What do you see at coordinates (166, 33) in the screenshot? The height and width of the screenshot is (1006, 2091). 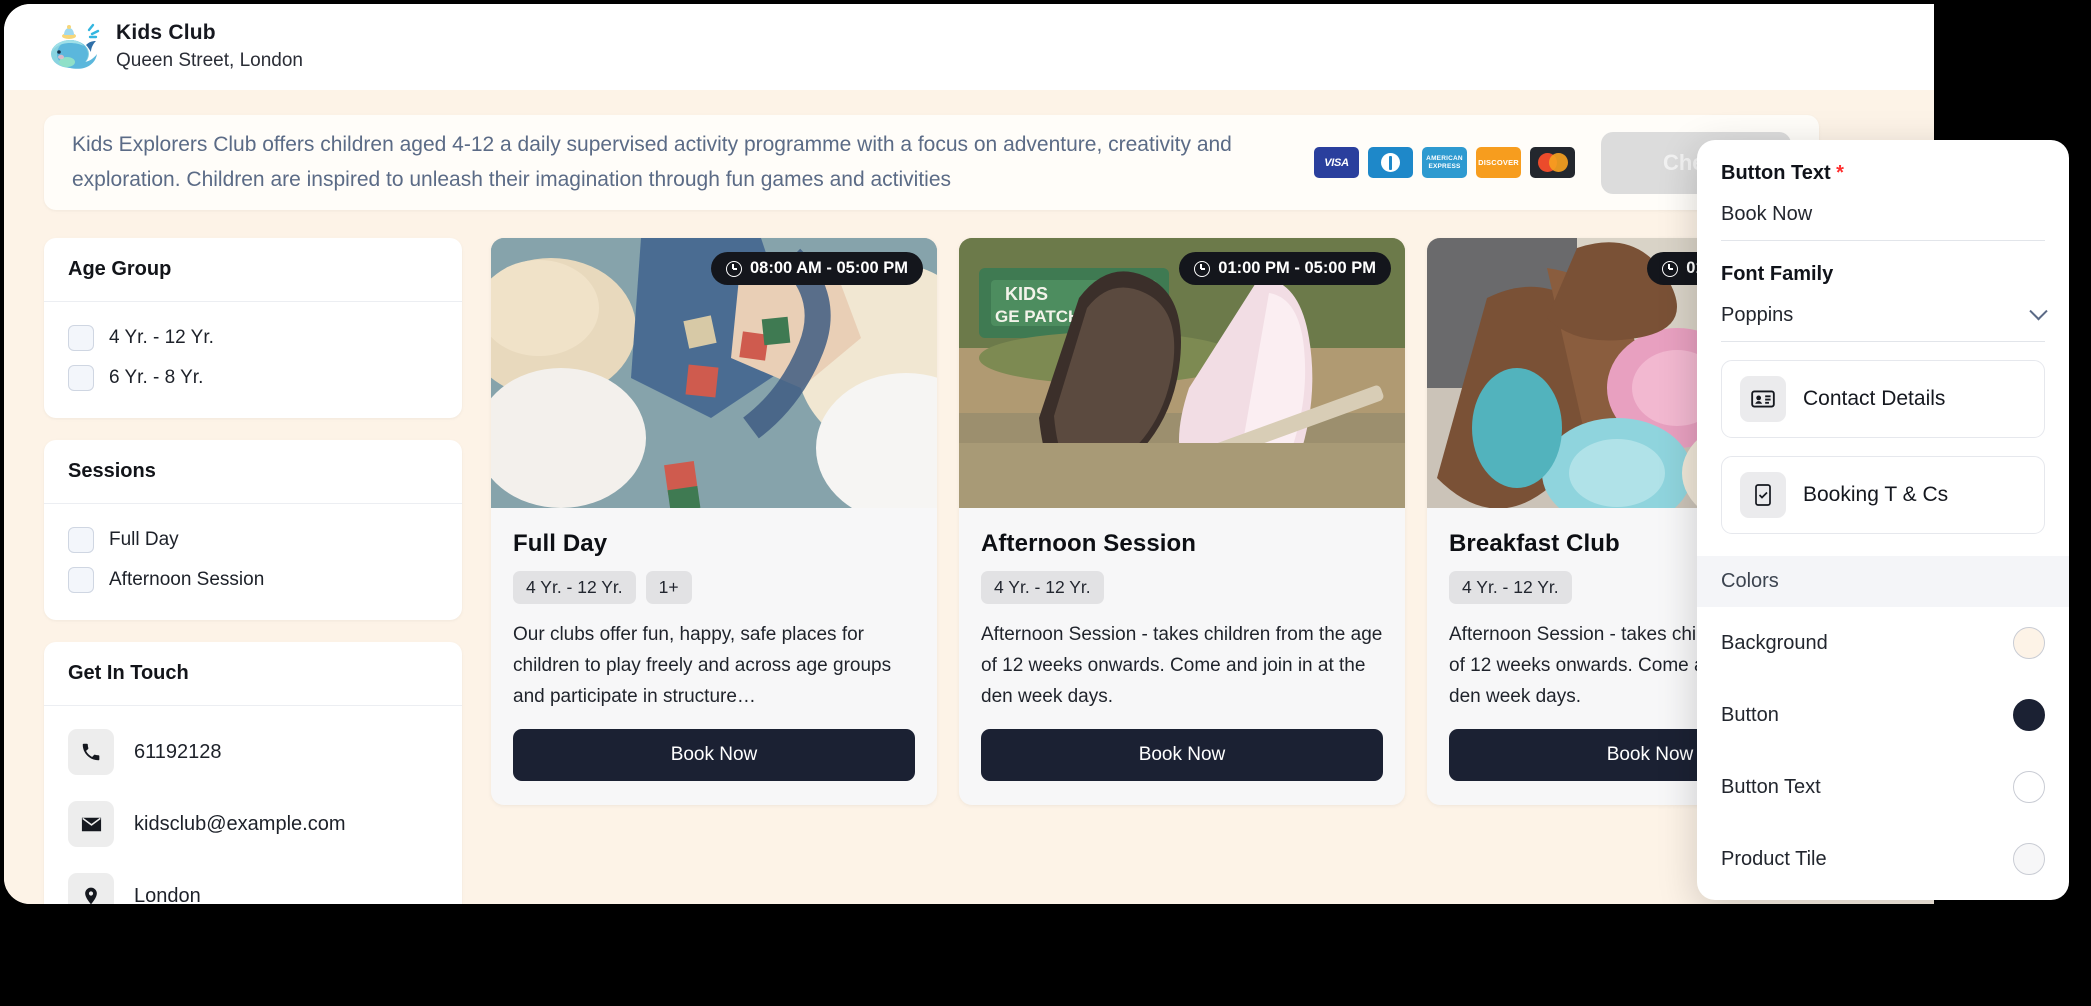 I see `page-title: Kids Club` at bounding box center [166, 33].